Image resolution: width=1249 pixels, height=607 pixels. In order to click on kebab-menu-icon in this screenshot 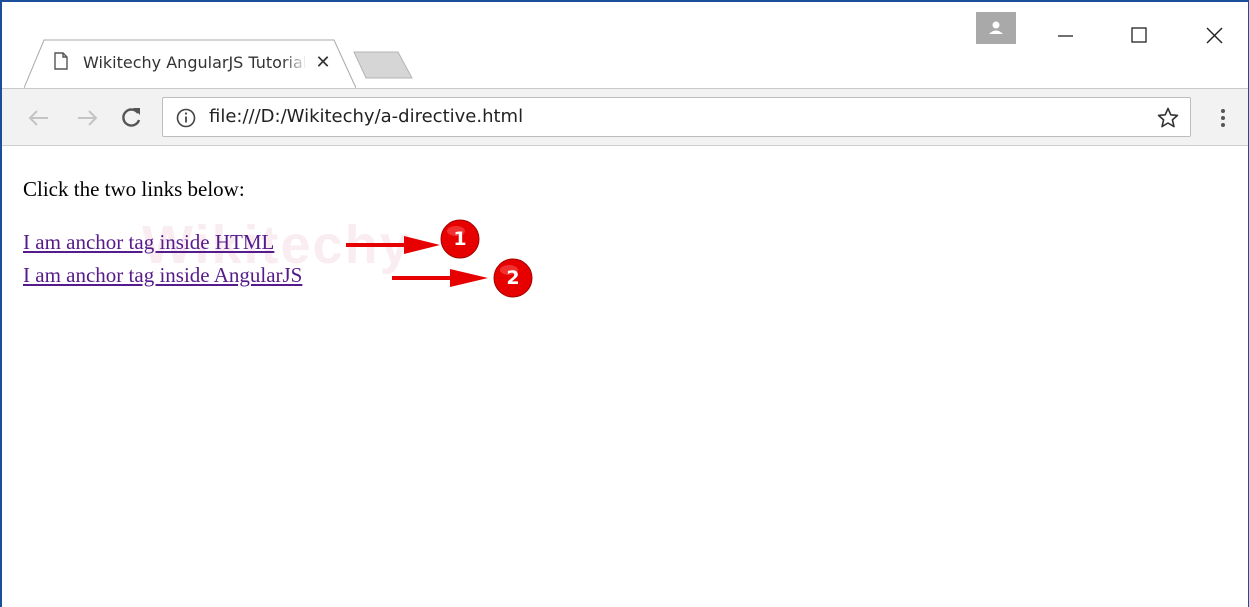, I will do `click(1223, 118)`.